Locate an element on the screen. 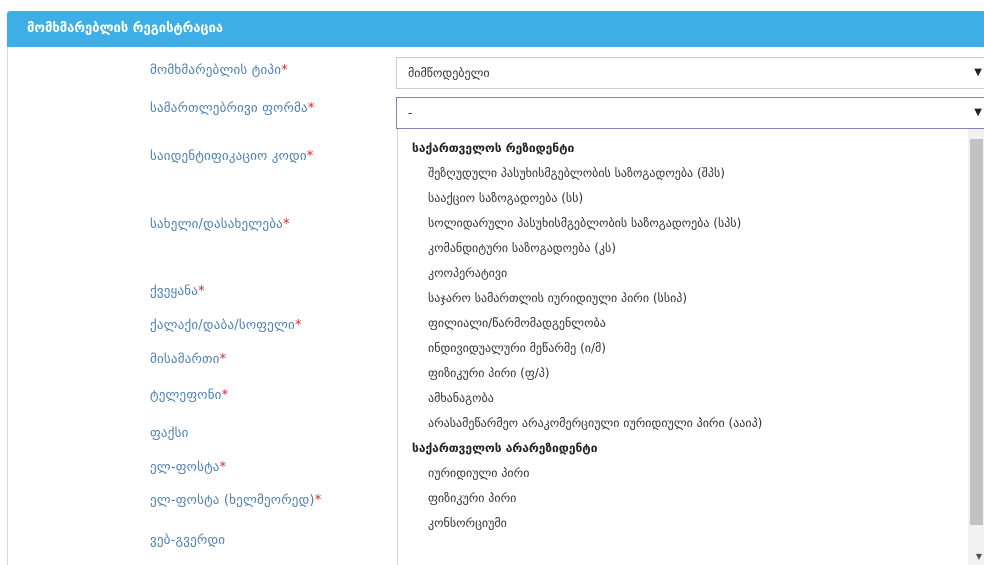  dropdown-option: კოოპერატივი is located at coordinates (467, 273).